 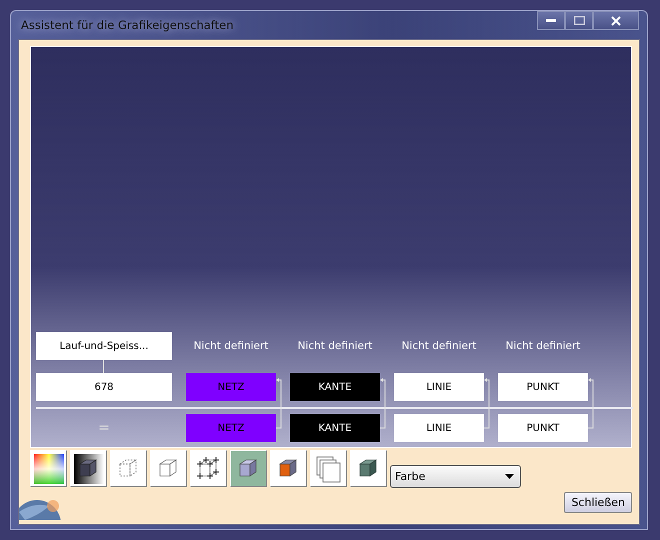 I want to click on maximize-button, so click(x=579, y=20).